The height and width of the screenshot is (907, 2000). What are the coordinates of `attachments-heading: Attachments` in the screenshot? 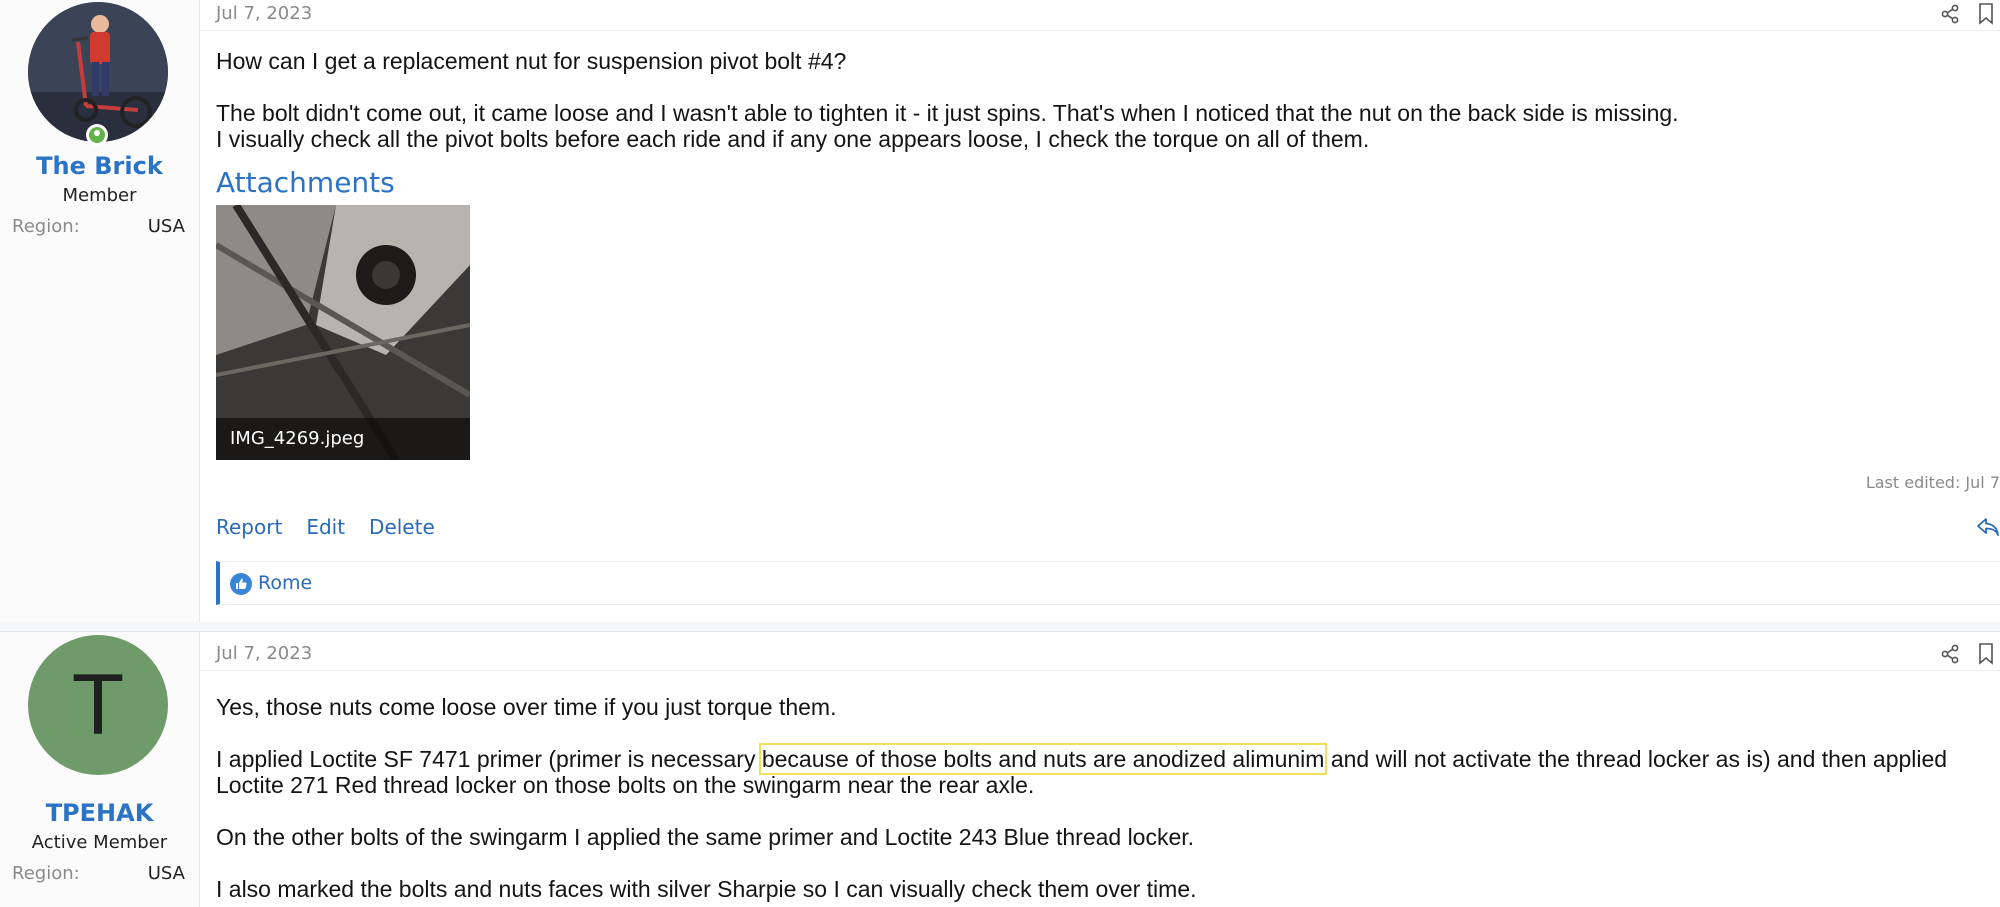 It's located at (305, 182).